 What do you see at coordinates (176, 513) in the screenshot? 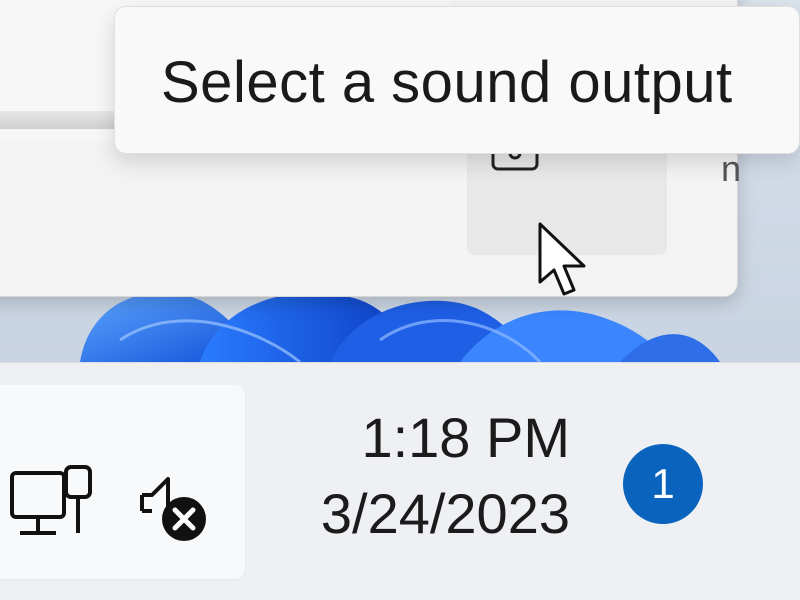
I see `volume-muted-icon` at bounding box center [176, 513].